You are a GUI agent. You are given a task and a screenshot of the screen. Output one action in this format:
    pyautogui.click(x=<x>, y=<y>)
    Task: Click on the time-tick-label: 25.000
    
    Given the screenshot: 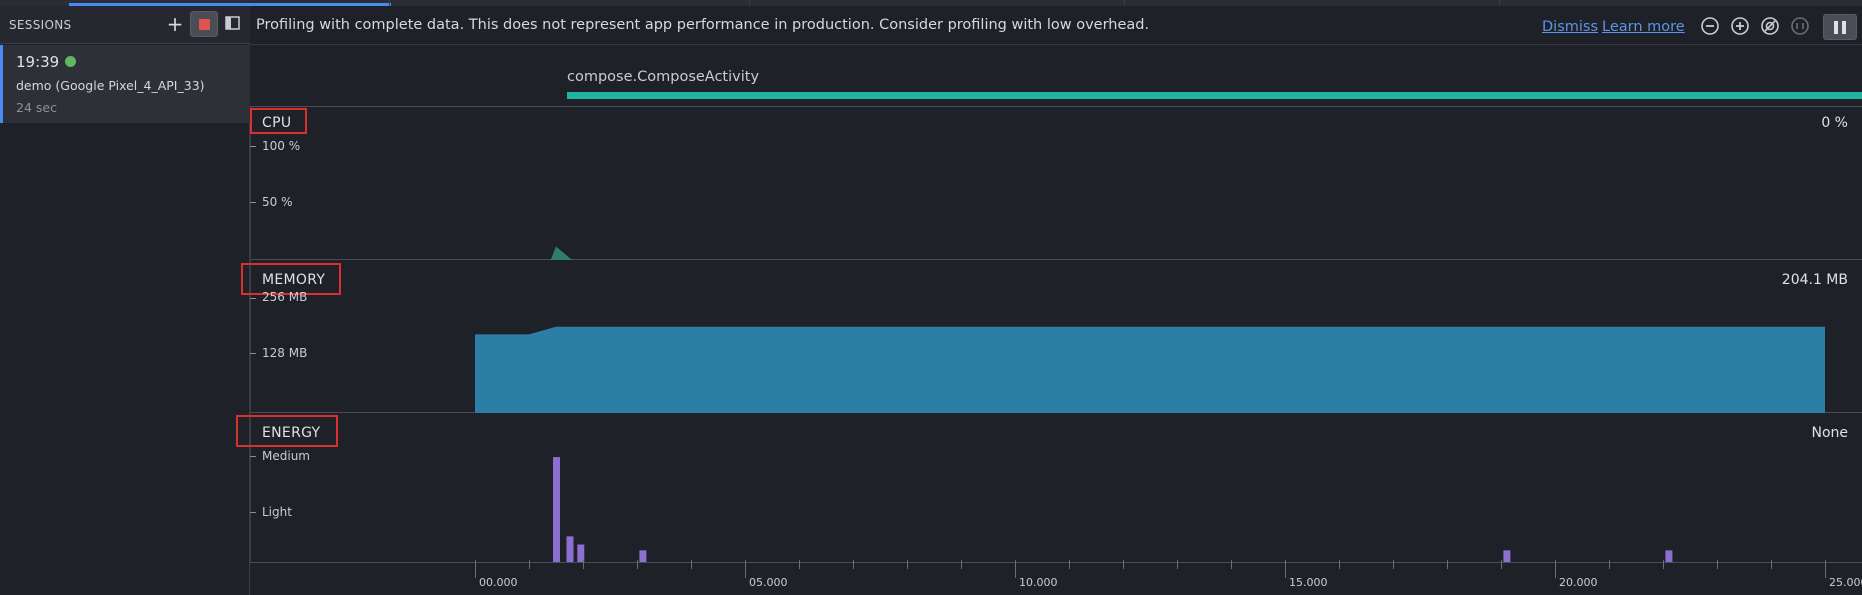 What is the action you would take?
    pyautogui.click(x=1845, y=582)
    